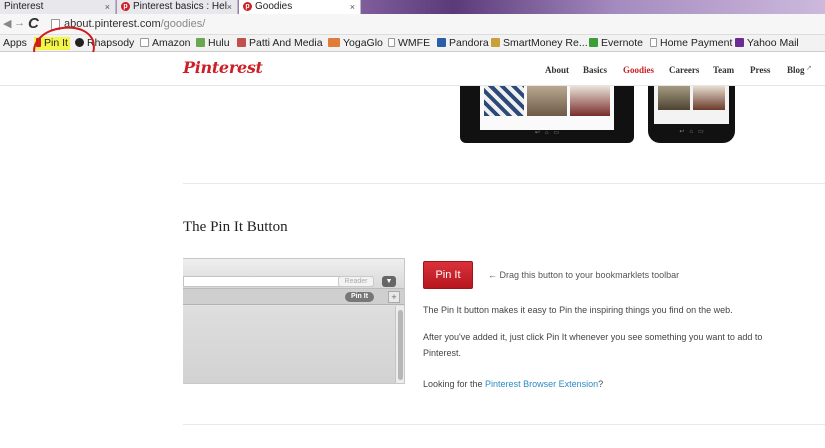  What do you see at coordinates (394, 297) in the screenshot?
I see `plus-icon: +` at bounding box center [394, 297].